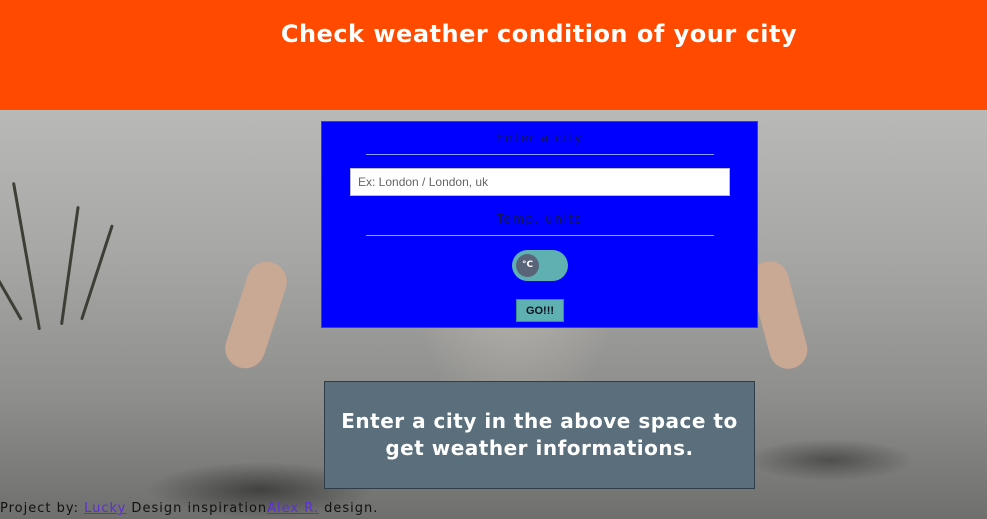 This screenshot has height=519, width=987. Describe the element at coordinates (540, 265) in the screenshot. I see `temperature-unit-toggle: °C` at that location.